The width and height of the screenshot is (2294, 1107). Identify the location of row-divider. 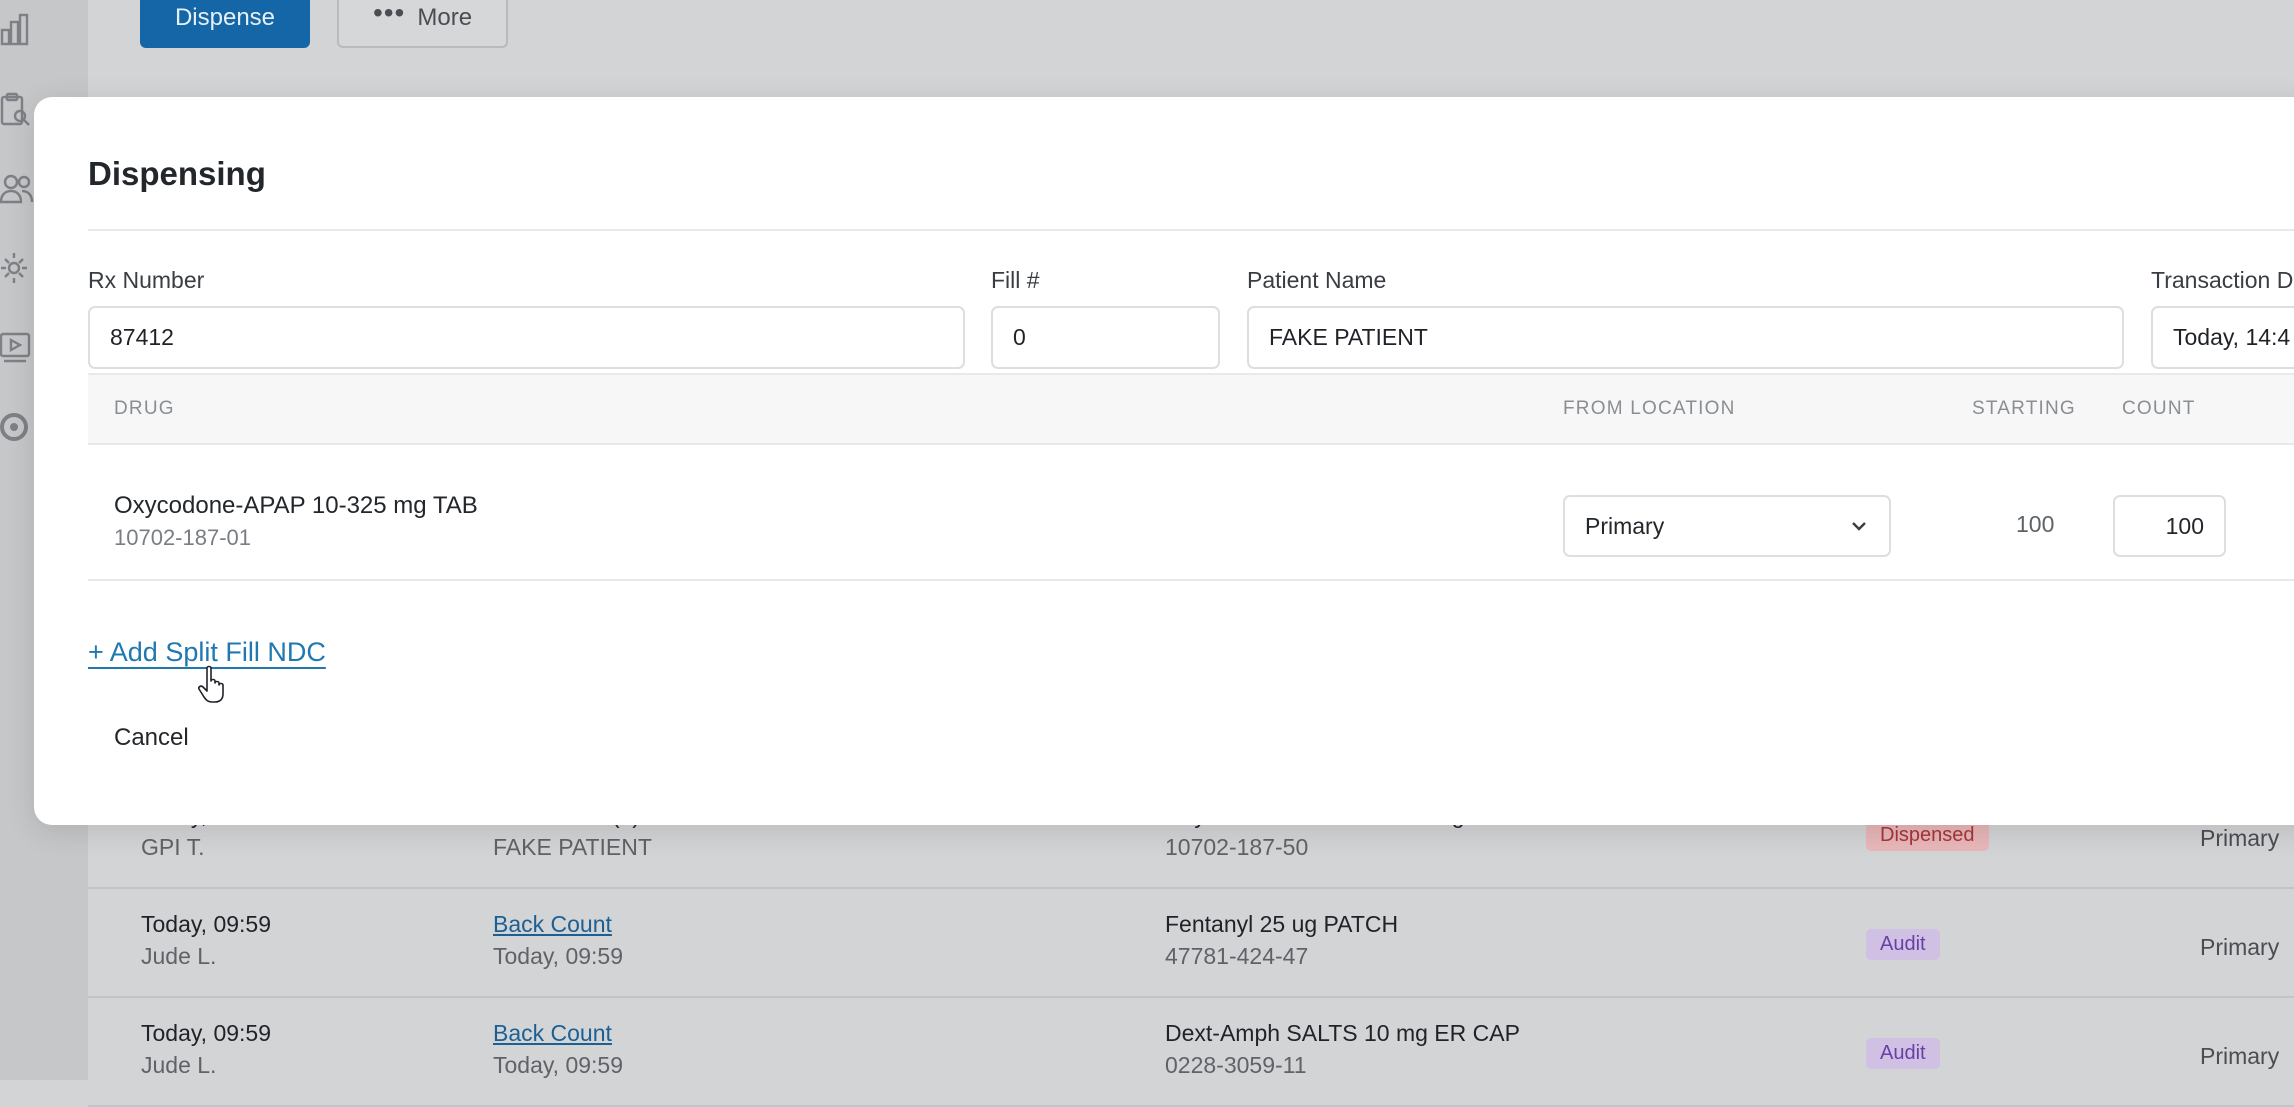
(1191, 580).